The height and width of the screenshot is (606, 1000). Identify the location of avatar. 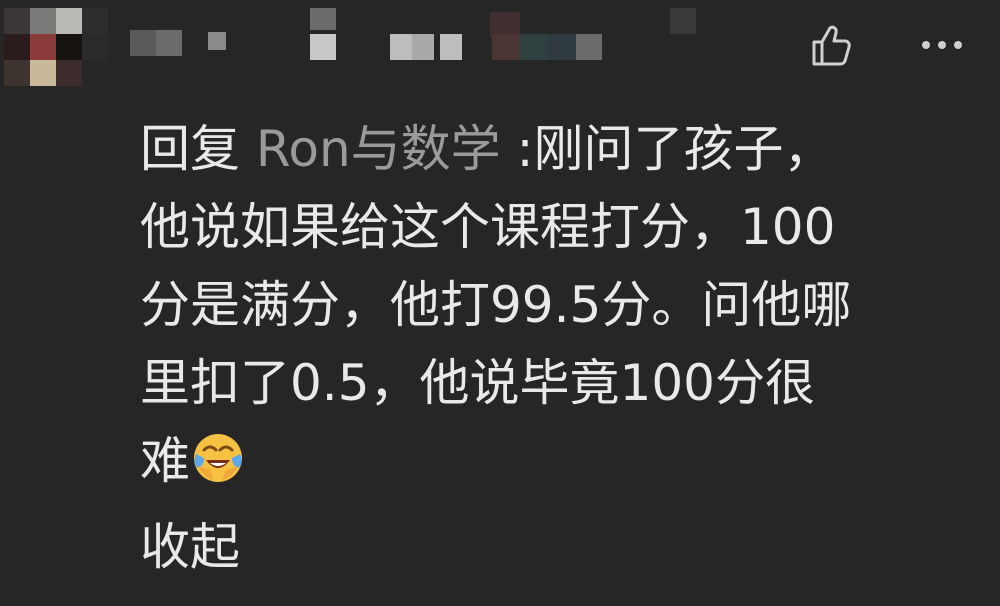
(56, 48).